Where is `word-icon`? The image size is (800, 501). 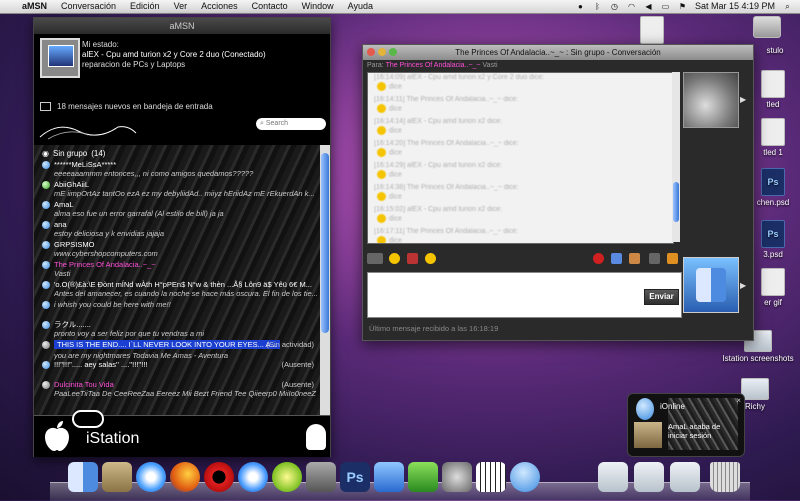 word-icon is located at coordinates (389, 477).